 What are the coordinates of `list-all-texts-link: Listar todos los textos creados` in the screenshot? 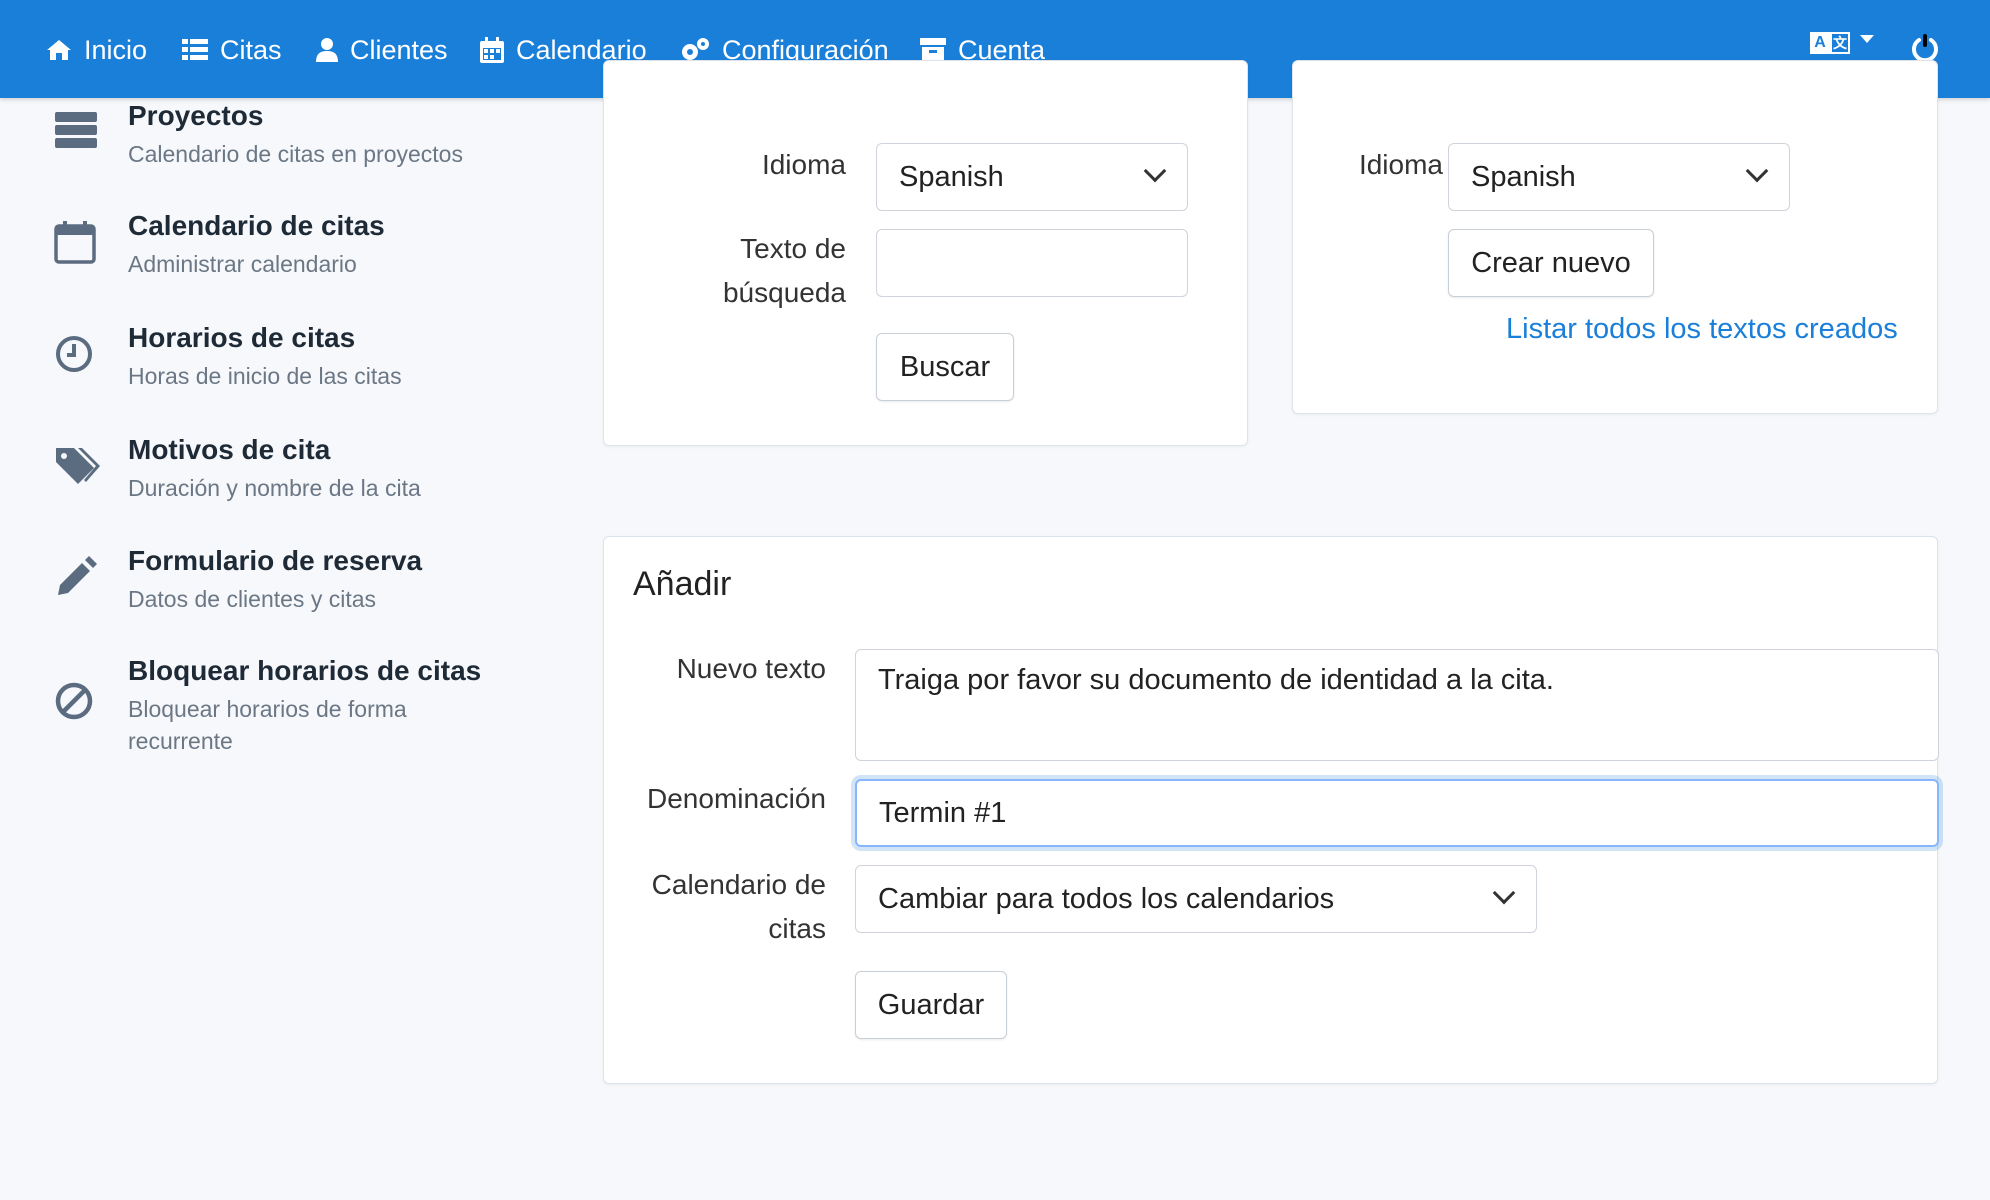 It's located at (1702, 329).